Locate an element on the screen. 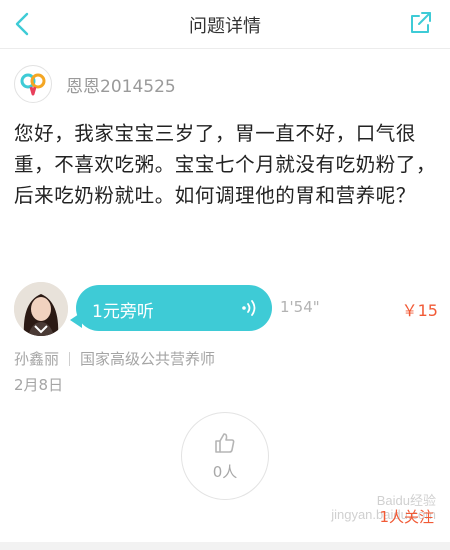  like-count: 0人 is located at coordinates (225, 472).